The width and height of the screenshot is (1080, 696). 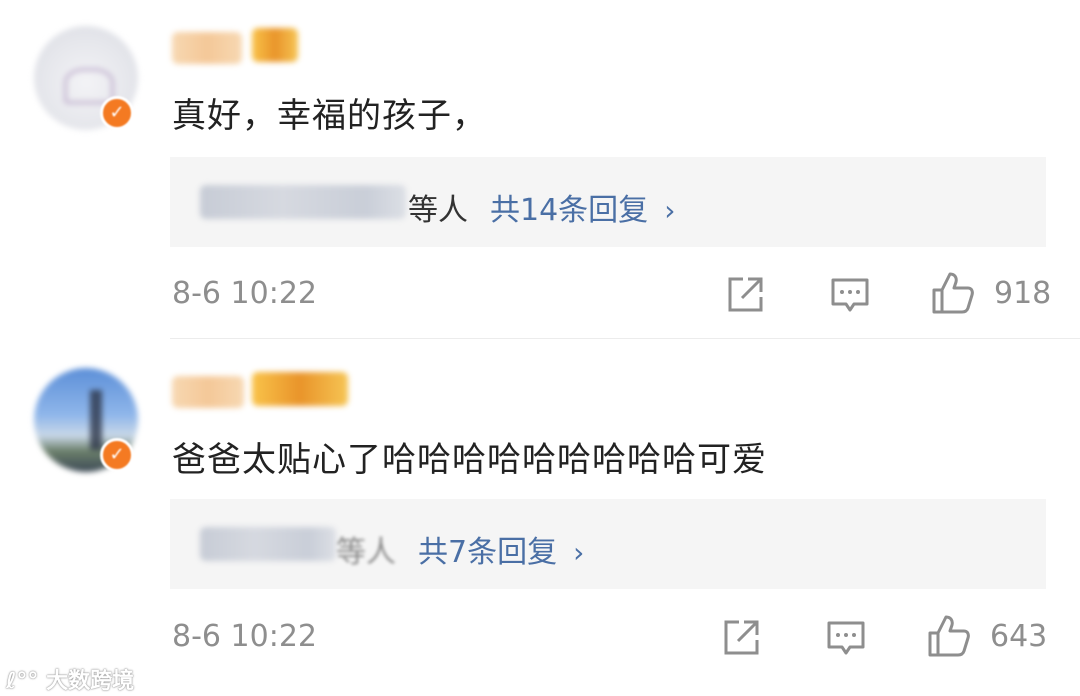 I want to click on divider, so click(x=625, y=338).